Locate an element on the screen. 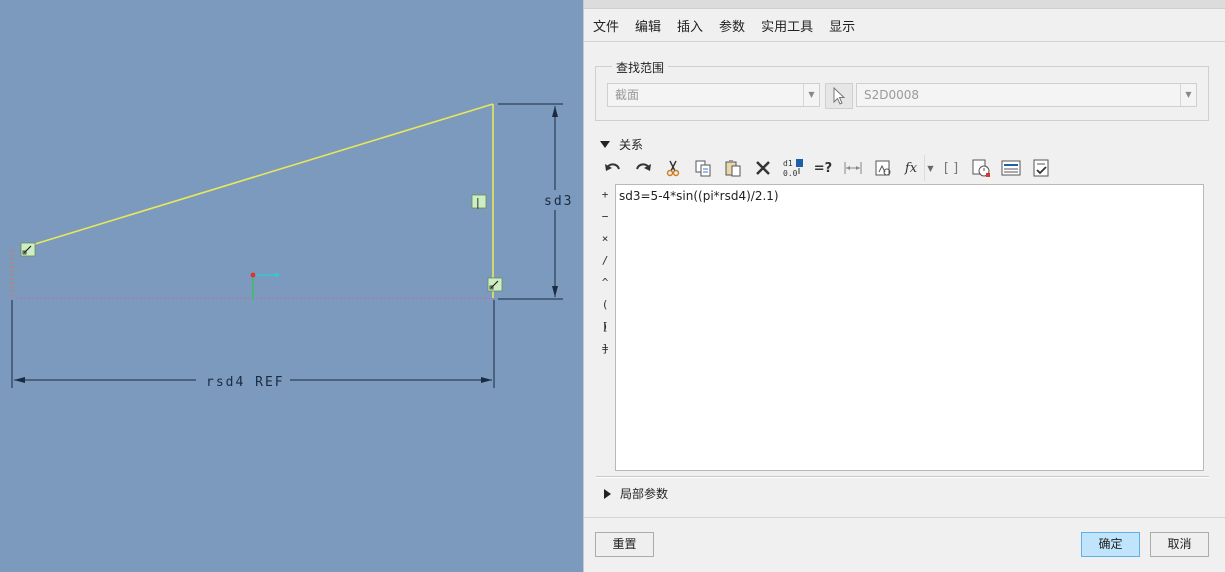  corner-constraint-icon is located at coordinates (495, 284).